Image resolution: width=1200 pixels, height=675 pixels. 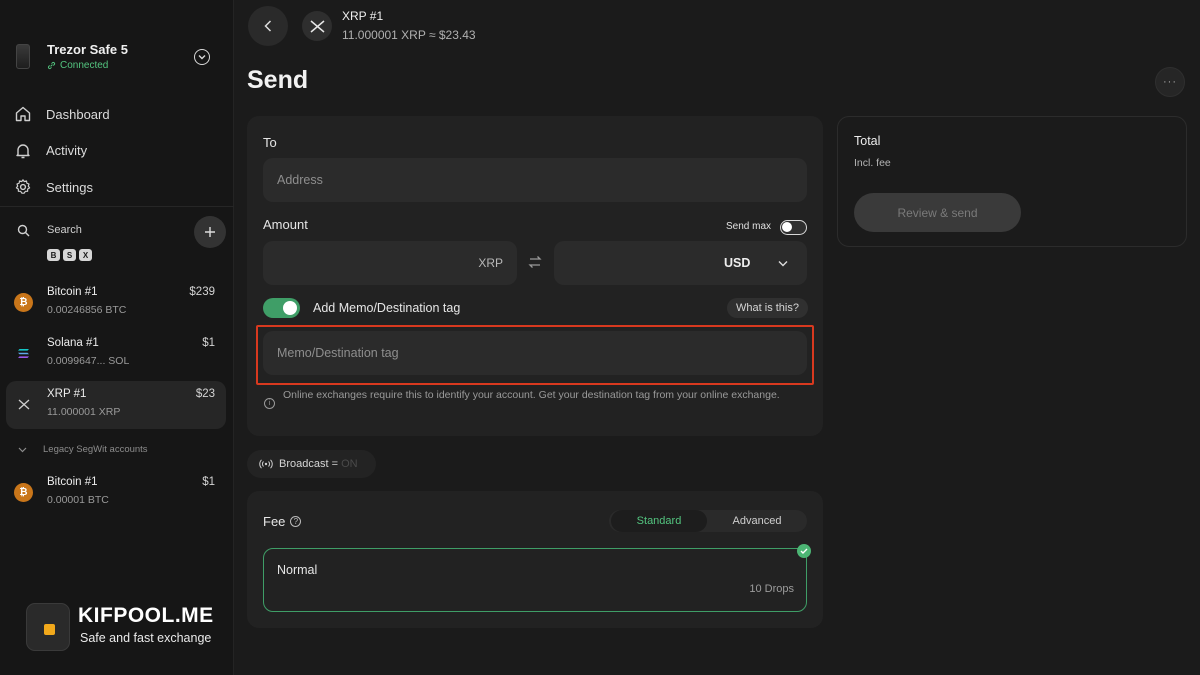 I want to click on xrp-filter-icon: X, so click(x=85, y=255).